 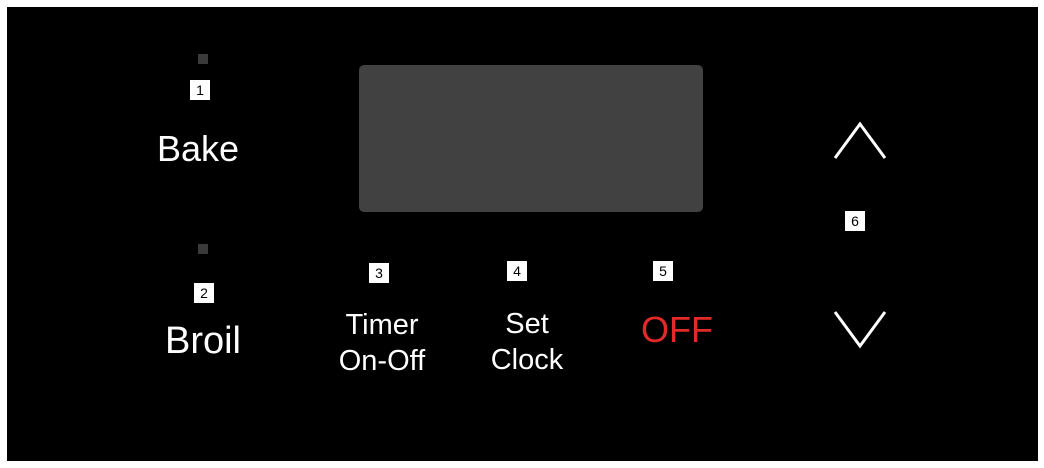 I want to click on bake-number-tag: 1, so click(x=200, y=90).